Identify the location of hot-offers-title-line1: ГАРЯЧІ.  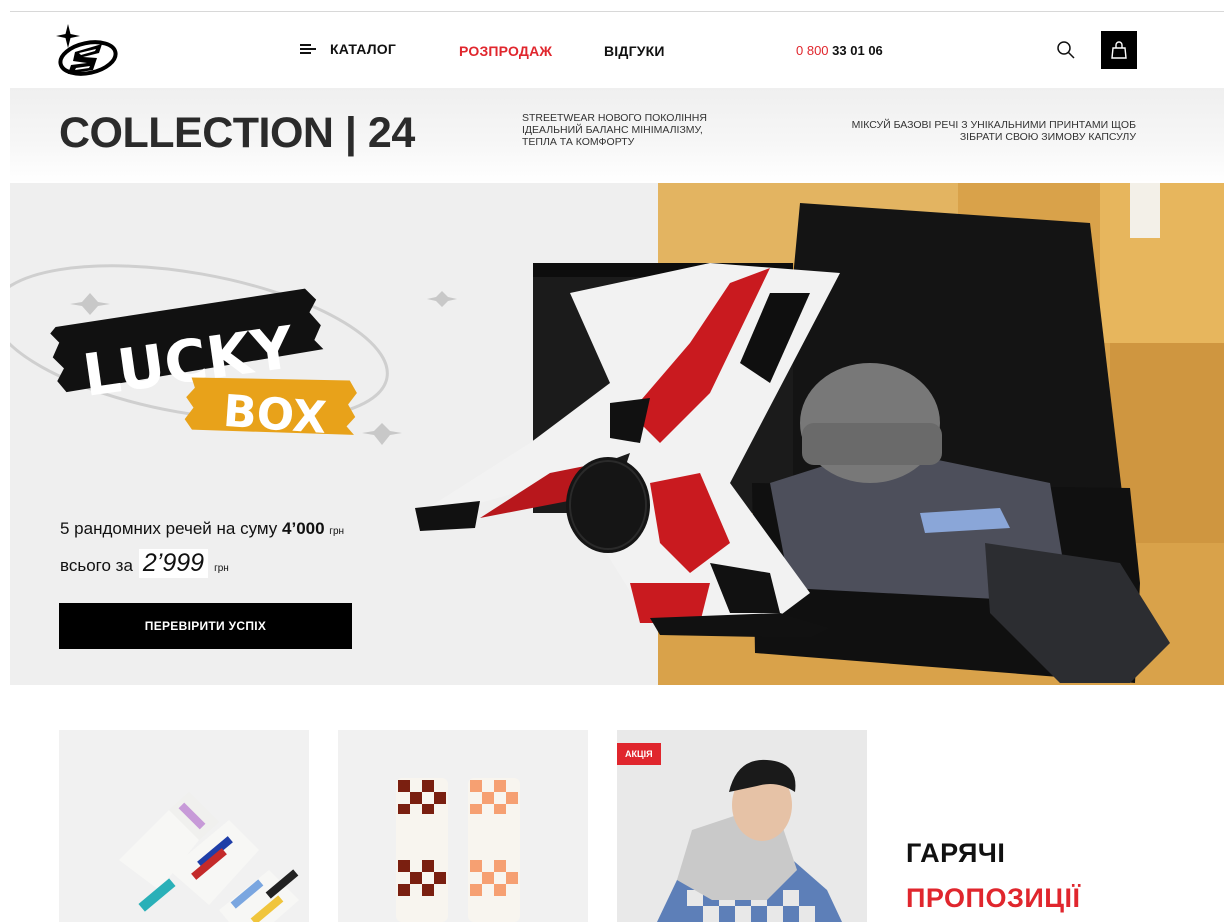
(956, 853).